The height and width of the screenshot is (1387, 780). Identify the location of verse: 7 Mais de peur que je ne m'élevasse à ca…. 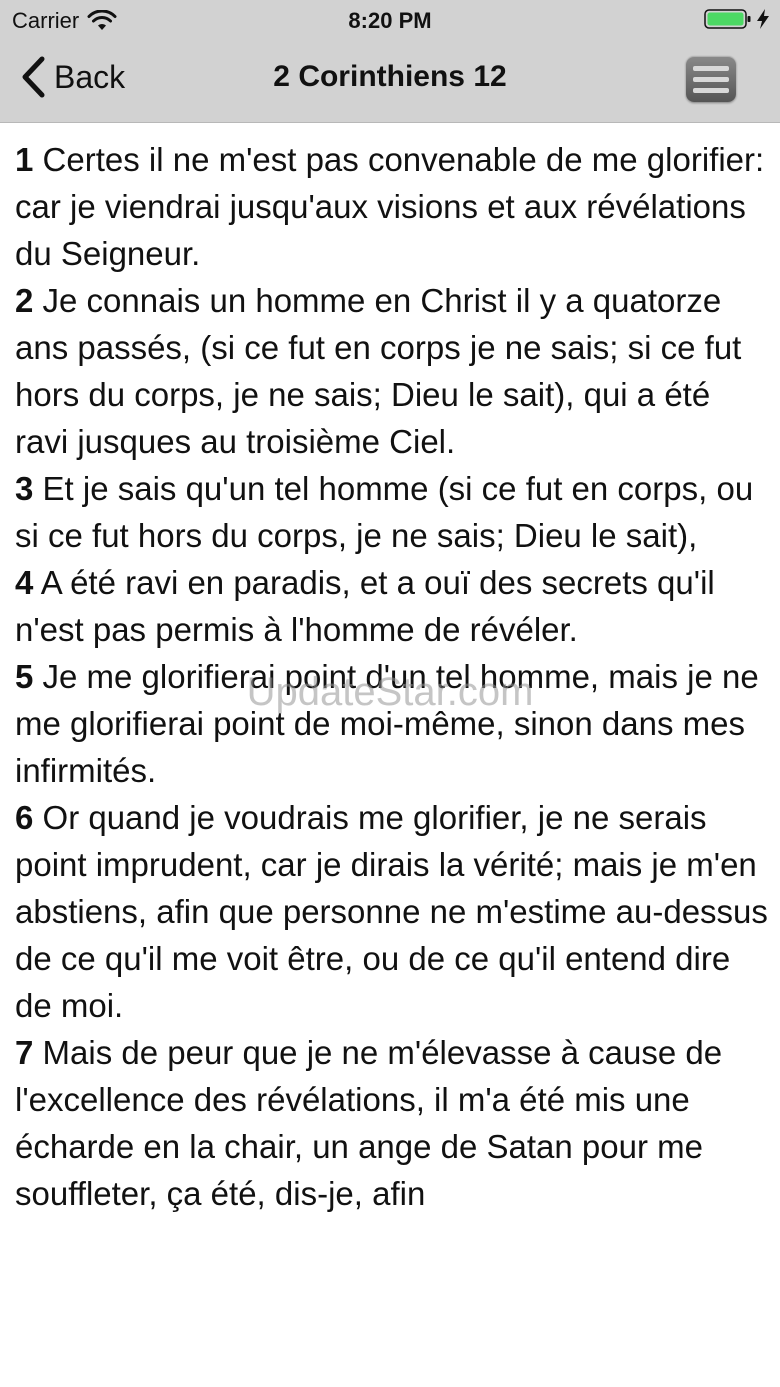
(392, 1123).